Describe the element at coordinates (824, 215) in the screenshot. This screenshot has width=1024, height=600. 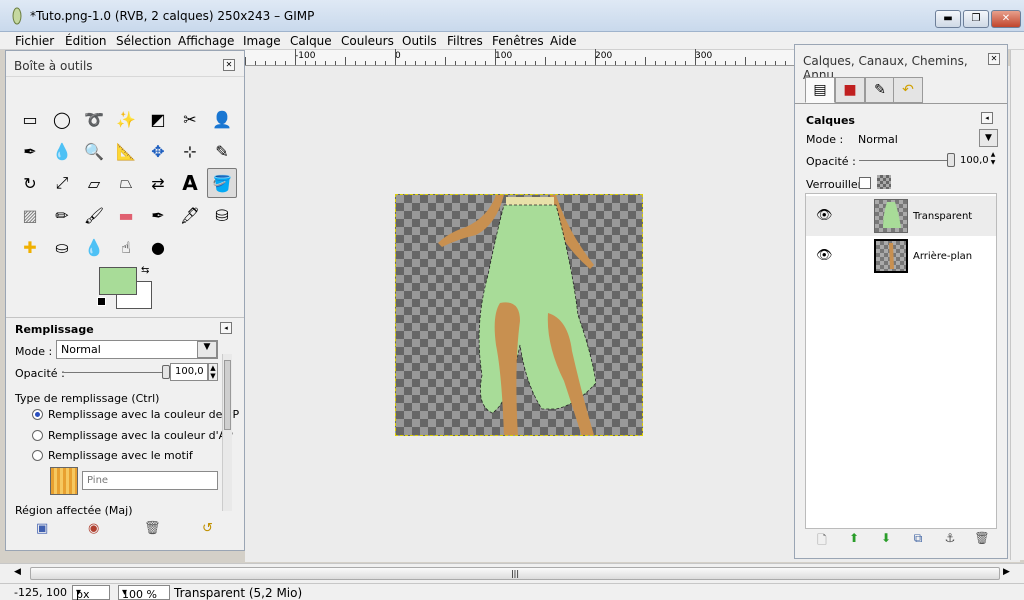
I see `eye-icon: 👁` at that location.